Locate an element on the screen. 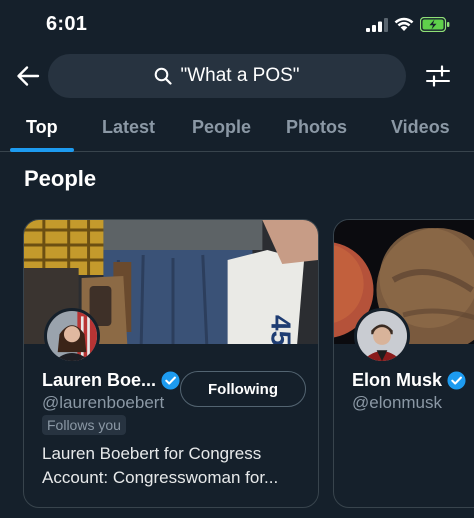  search-input: "What a POS" is located at coordinates (227, 76).